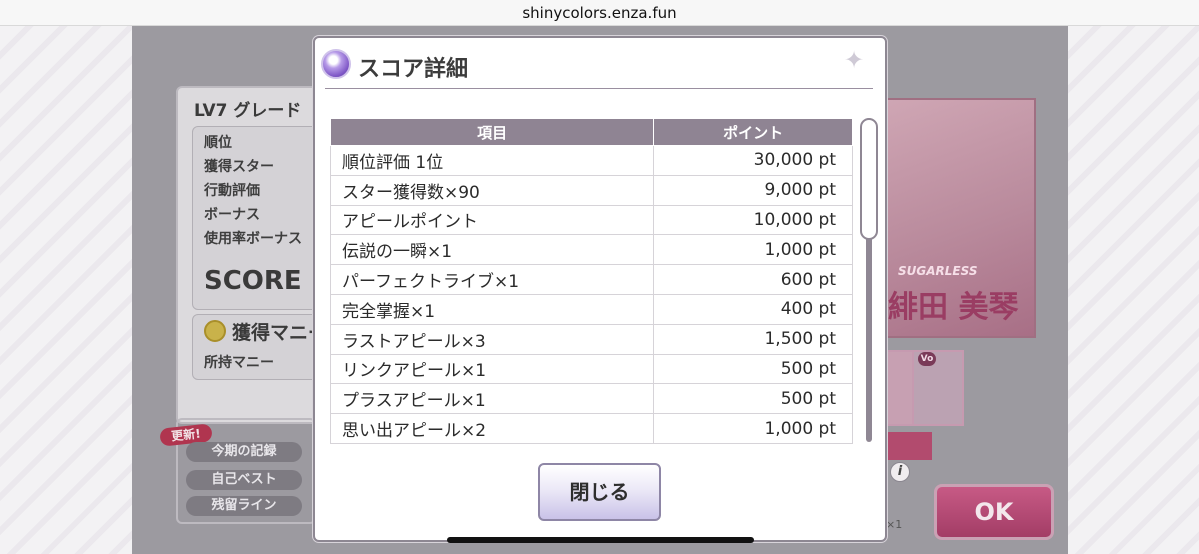  What do you see at coordinates (994, 512) in the screenshot?
I see `ok-button: OK` at bounding box center [994, 512].